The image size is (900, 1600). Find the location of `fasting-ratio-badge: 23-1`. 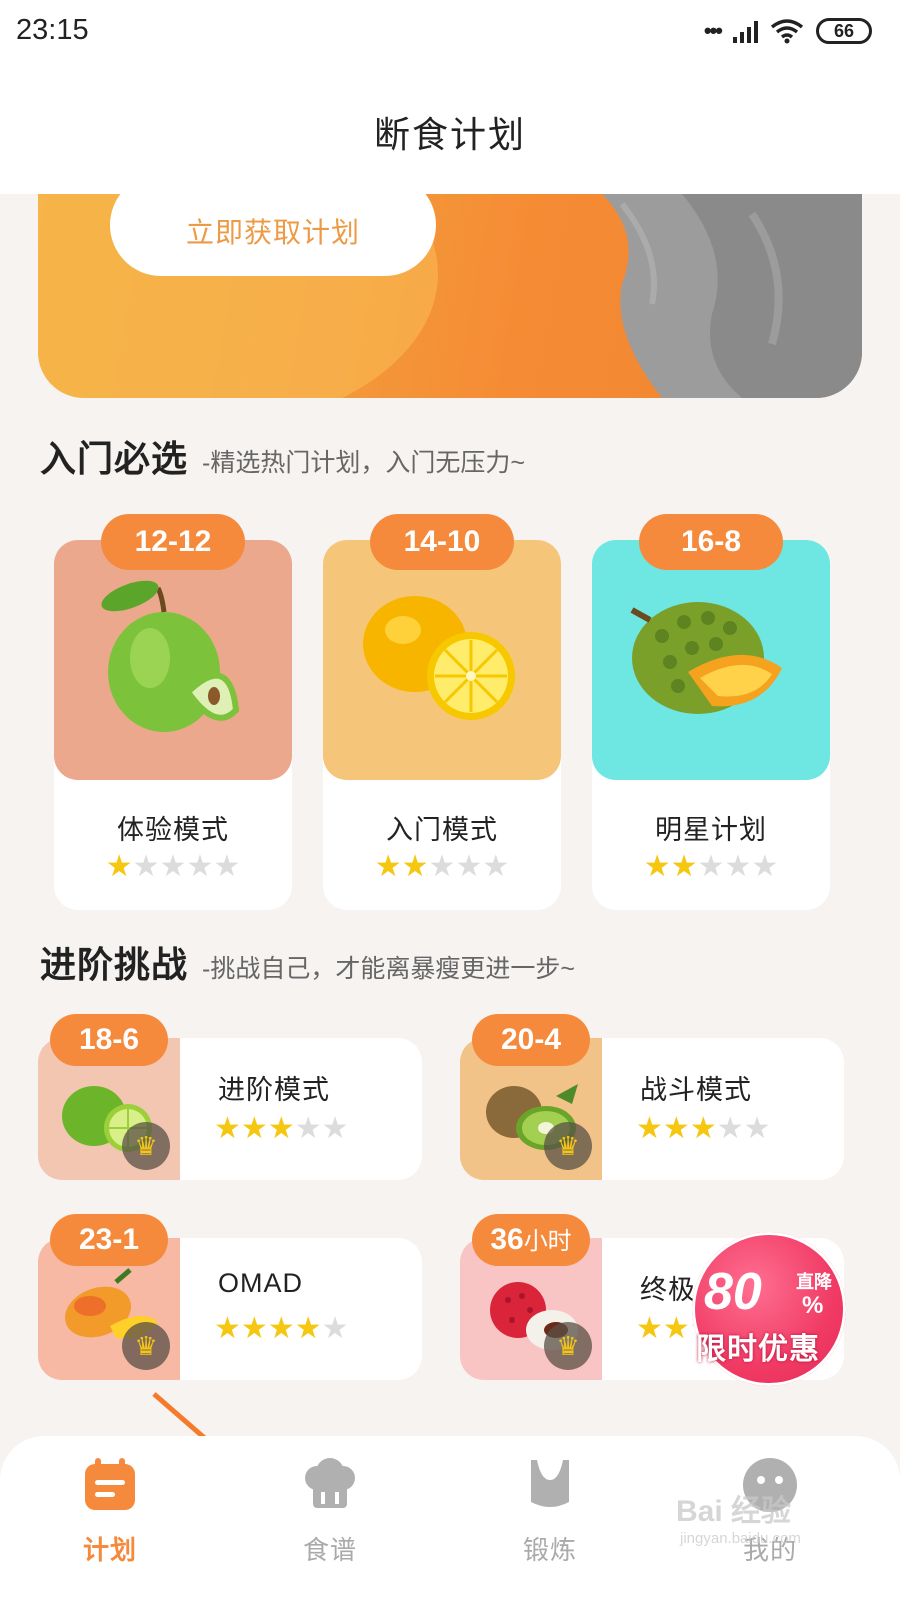

fasting-ratio-badge: 23-1 is located at coordinates (109, 1240).